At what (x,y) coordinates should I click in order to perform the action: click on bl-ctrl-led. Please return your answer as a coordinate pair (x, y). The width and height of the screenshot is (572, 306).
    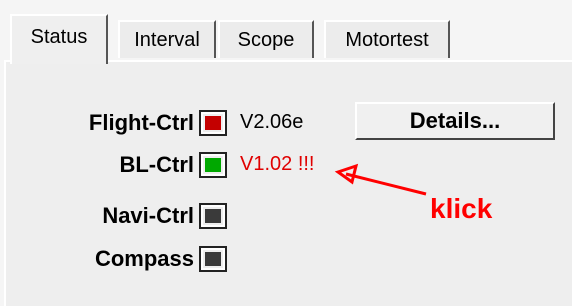
    Looking at the image, I should click on (213, 165).